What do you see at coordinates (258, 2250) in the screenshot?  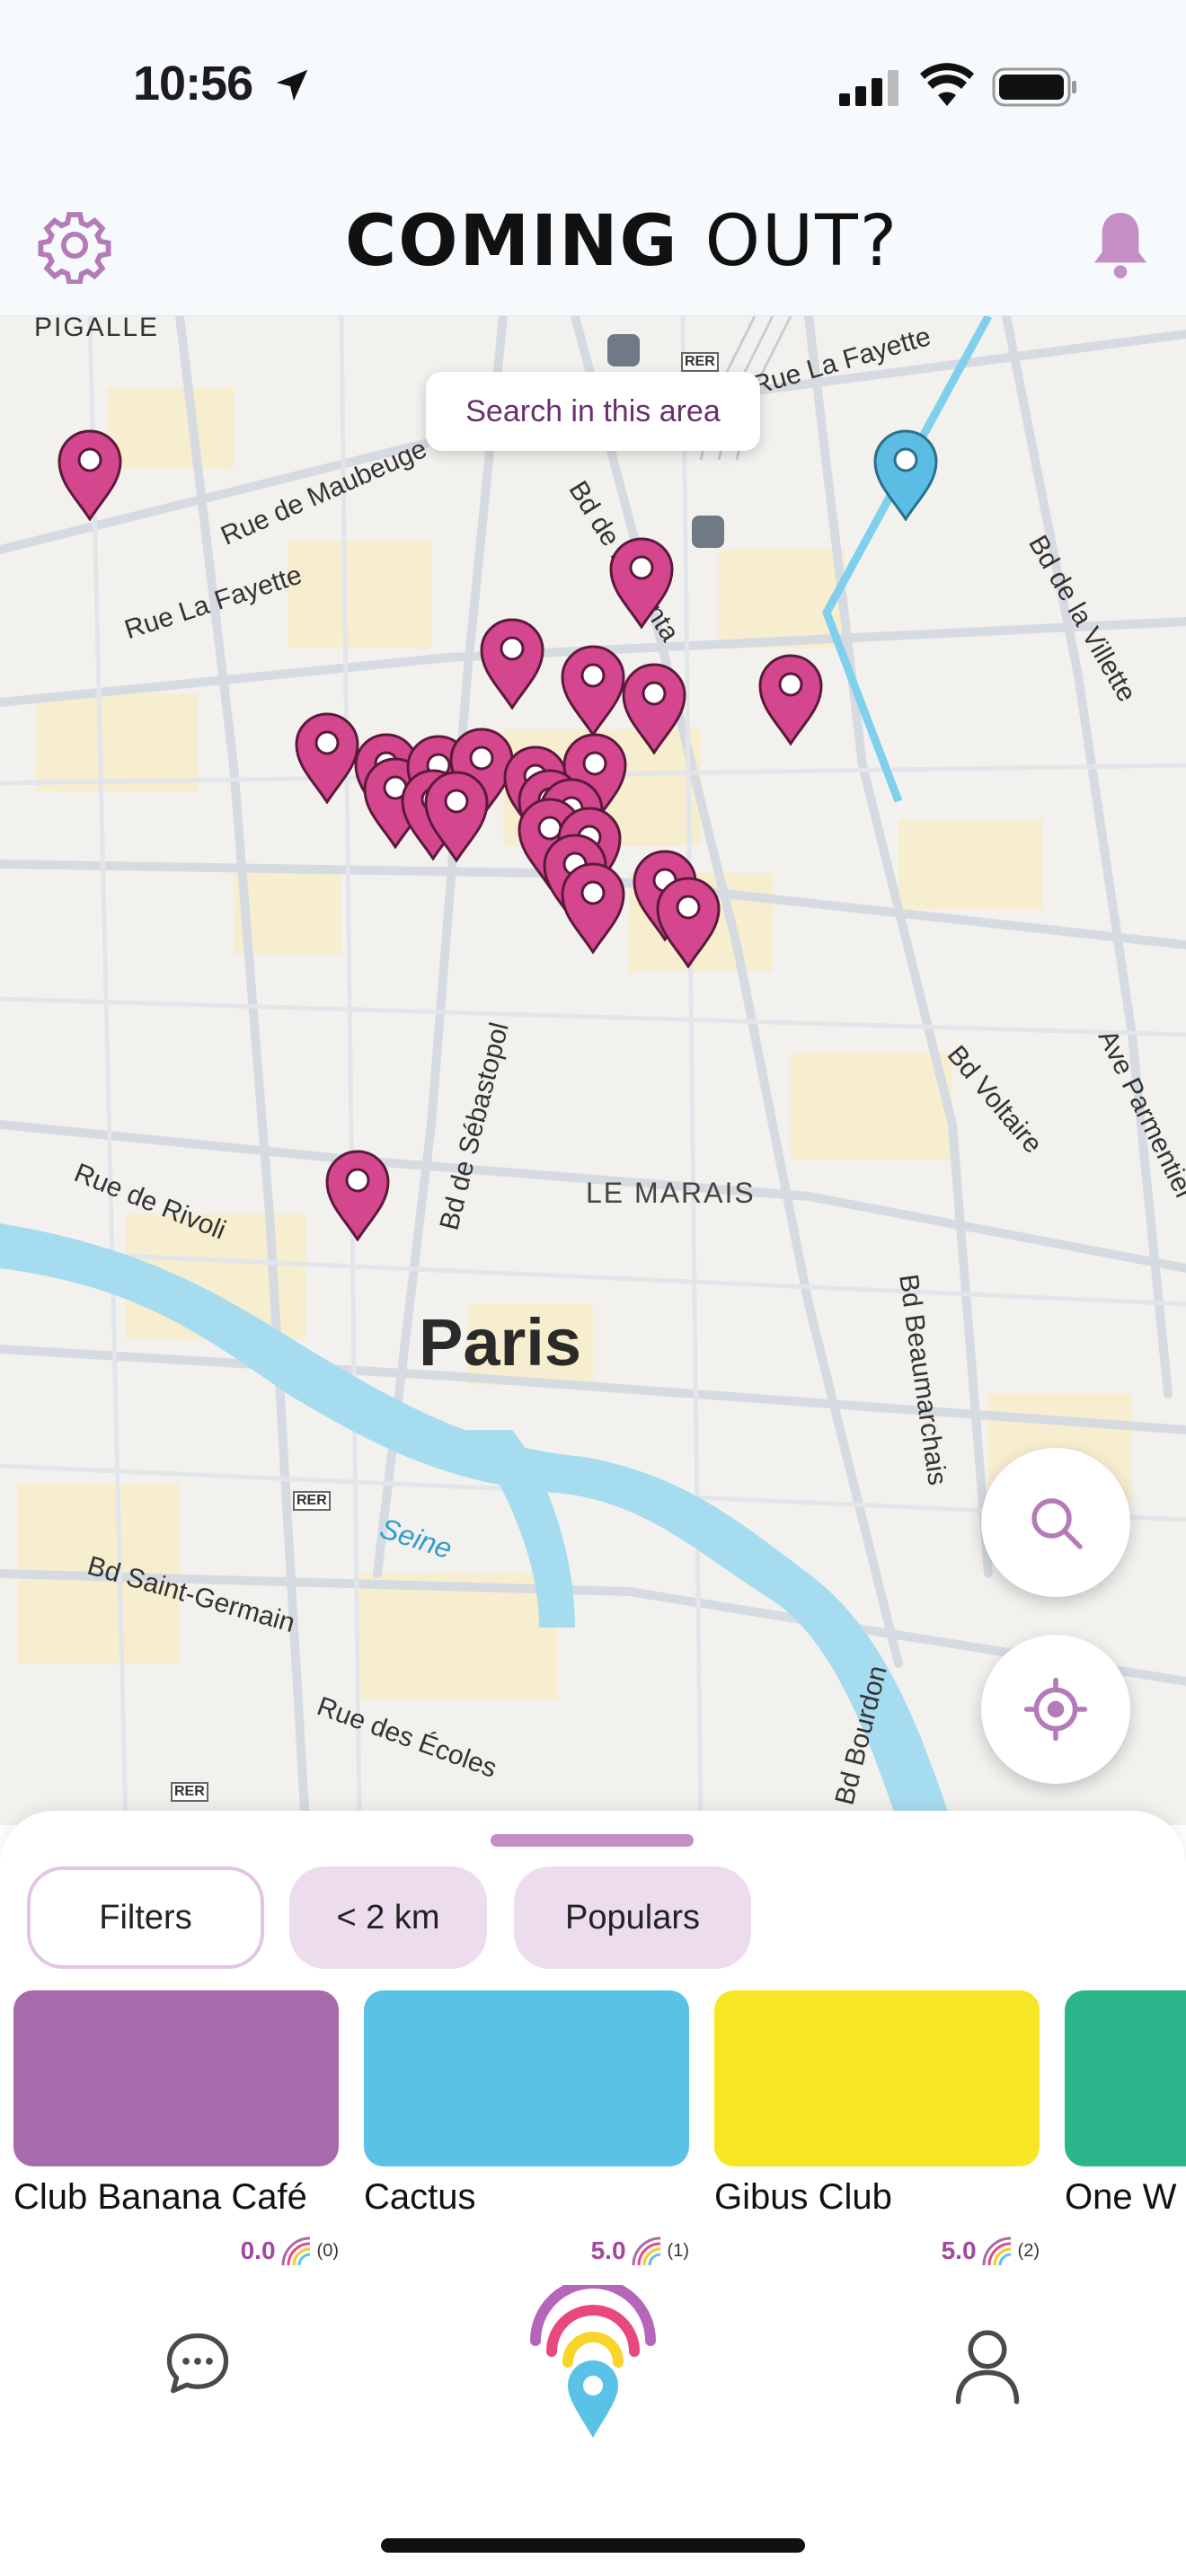 I see `venue-score: 0.0` at bounding box center [258, 2250].